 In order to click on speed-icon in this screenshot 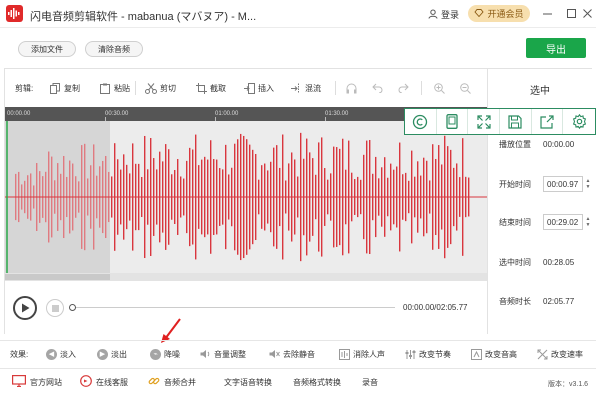, I will do `click(542, 354)`.